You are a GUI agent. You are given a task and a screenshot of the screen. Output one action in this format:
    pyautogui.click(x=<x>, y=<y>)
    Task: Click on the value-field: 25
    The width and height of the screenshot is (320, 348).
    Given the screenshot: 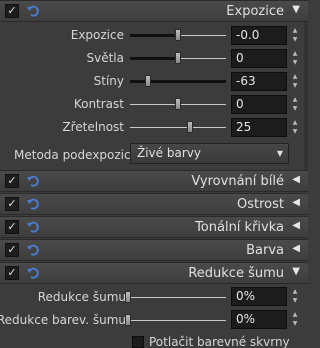 What is the action you would take?
    pyautogui.click(x=259, y=127)
    